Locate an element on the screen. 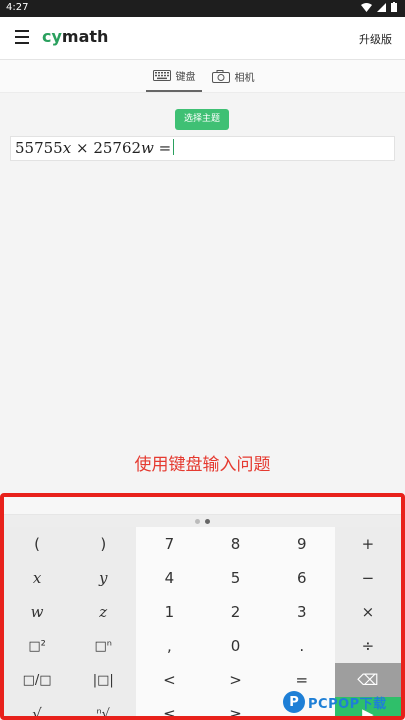  text-caret is located at coordinates (174, 147).